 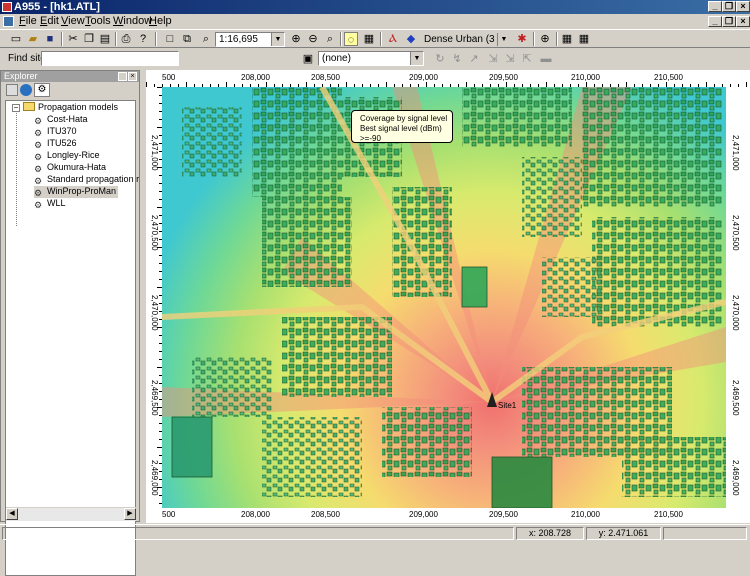 I want to click on station-icon: ✱, so click(x=522, y=39).